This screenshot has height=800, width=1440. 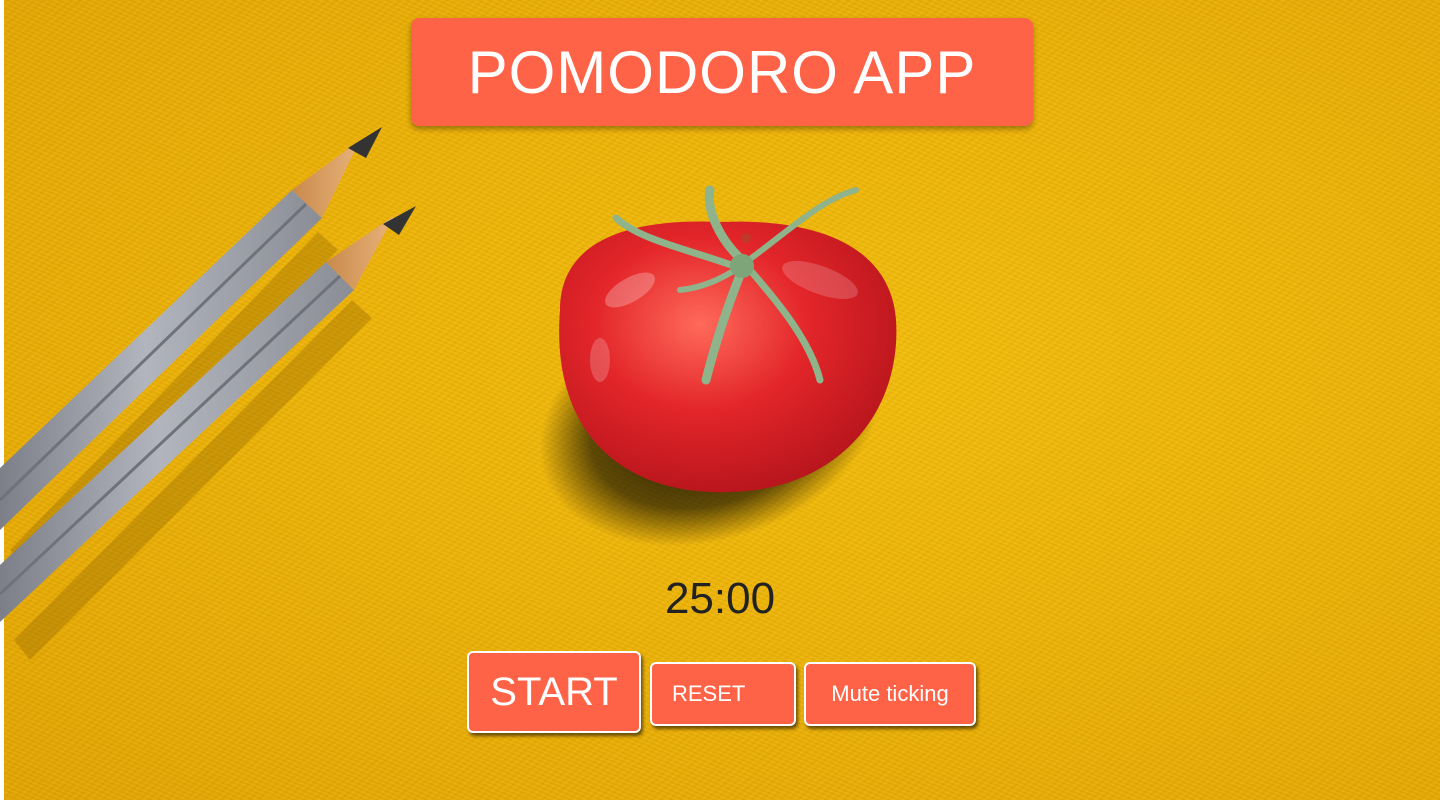 What do you see at coordinates (723, 694) in the screenshot?
I see `reset-button: RESET` at bounding box center [723, 694].